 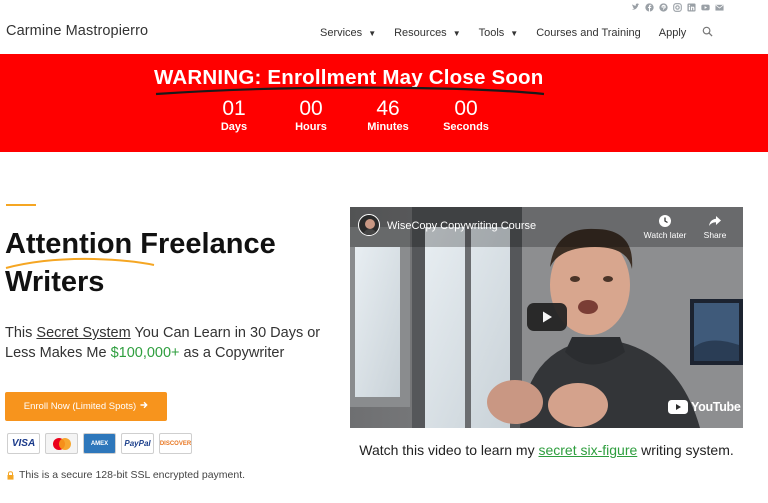 I want to click on site-brand: Carmine Mastropierro, so click(x=77, y=31).